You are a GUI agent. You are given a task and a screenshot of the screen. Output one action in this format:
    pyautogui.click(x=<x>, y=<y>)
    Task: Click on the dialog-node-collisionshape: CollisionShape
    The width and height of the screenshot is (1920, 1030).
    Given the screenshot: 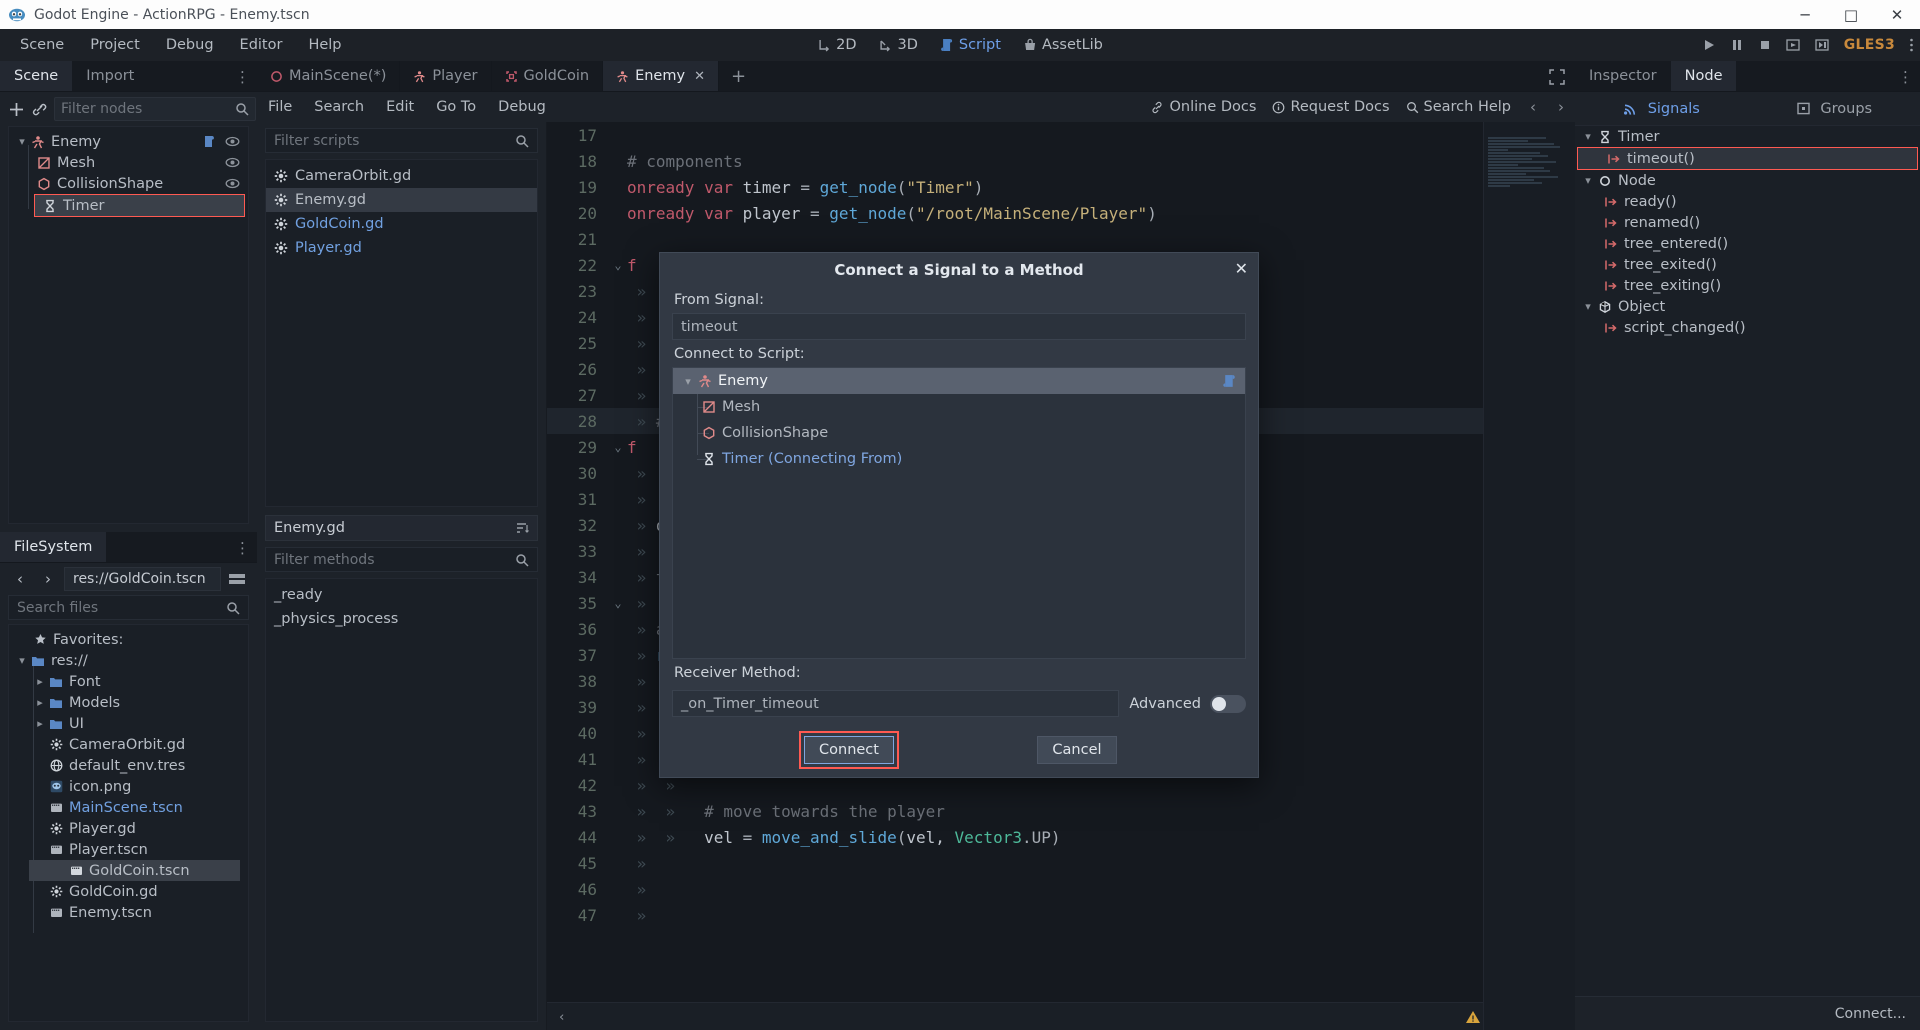 What is the action you would take?
    pyautogui.click(x=959, y=433)
    